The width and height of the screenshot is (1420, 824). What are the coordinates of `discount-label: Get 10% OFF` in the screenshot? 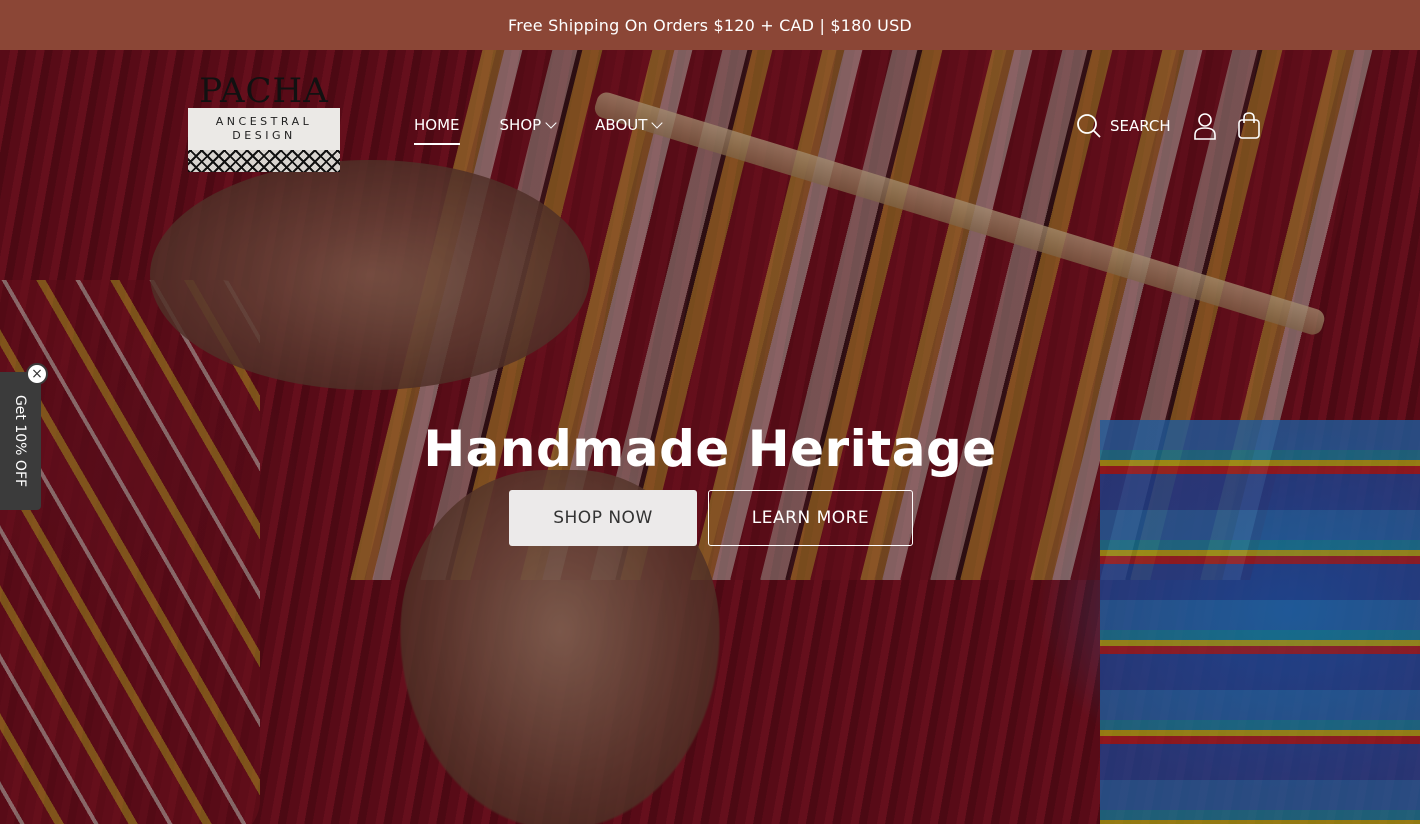 It's located at (20, 441).